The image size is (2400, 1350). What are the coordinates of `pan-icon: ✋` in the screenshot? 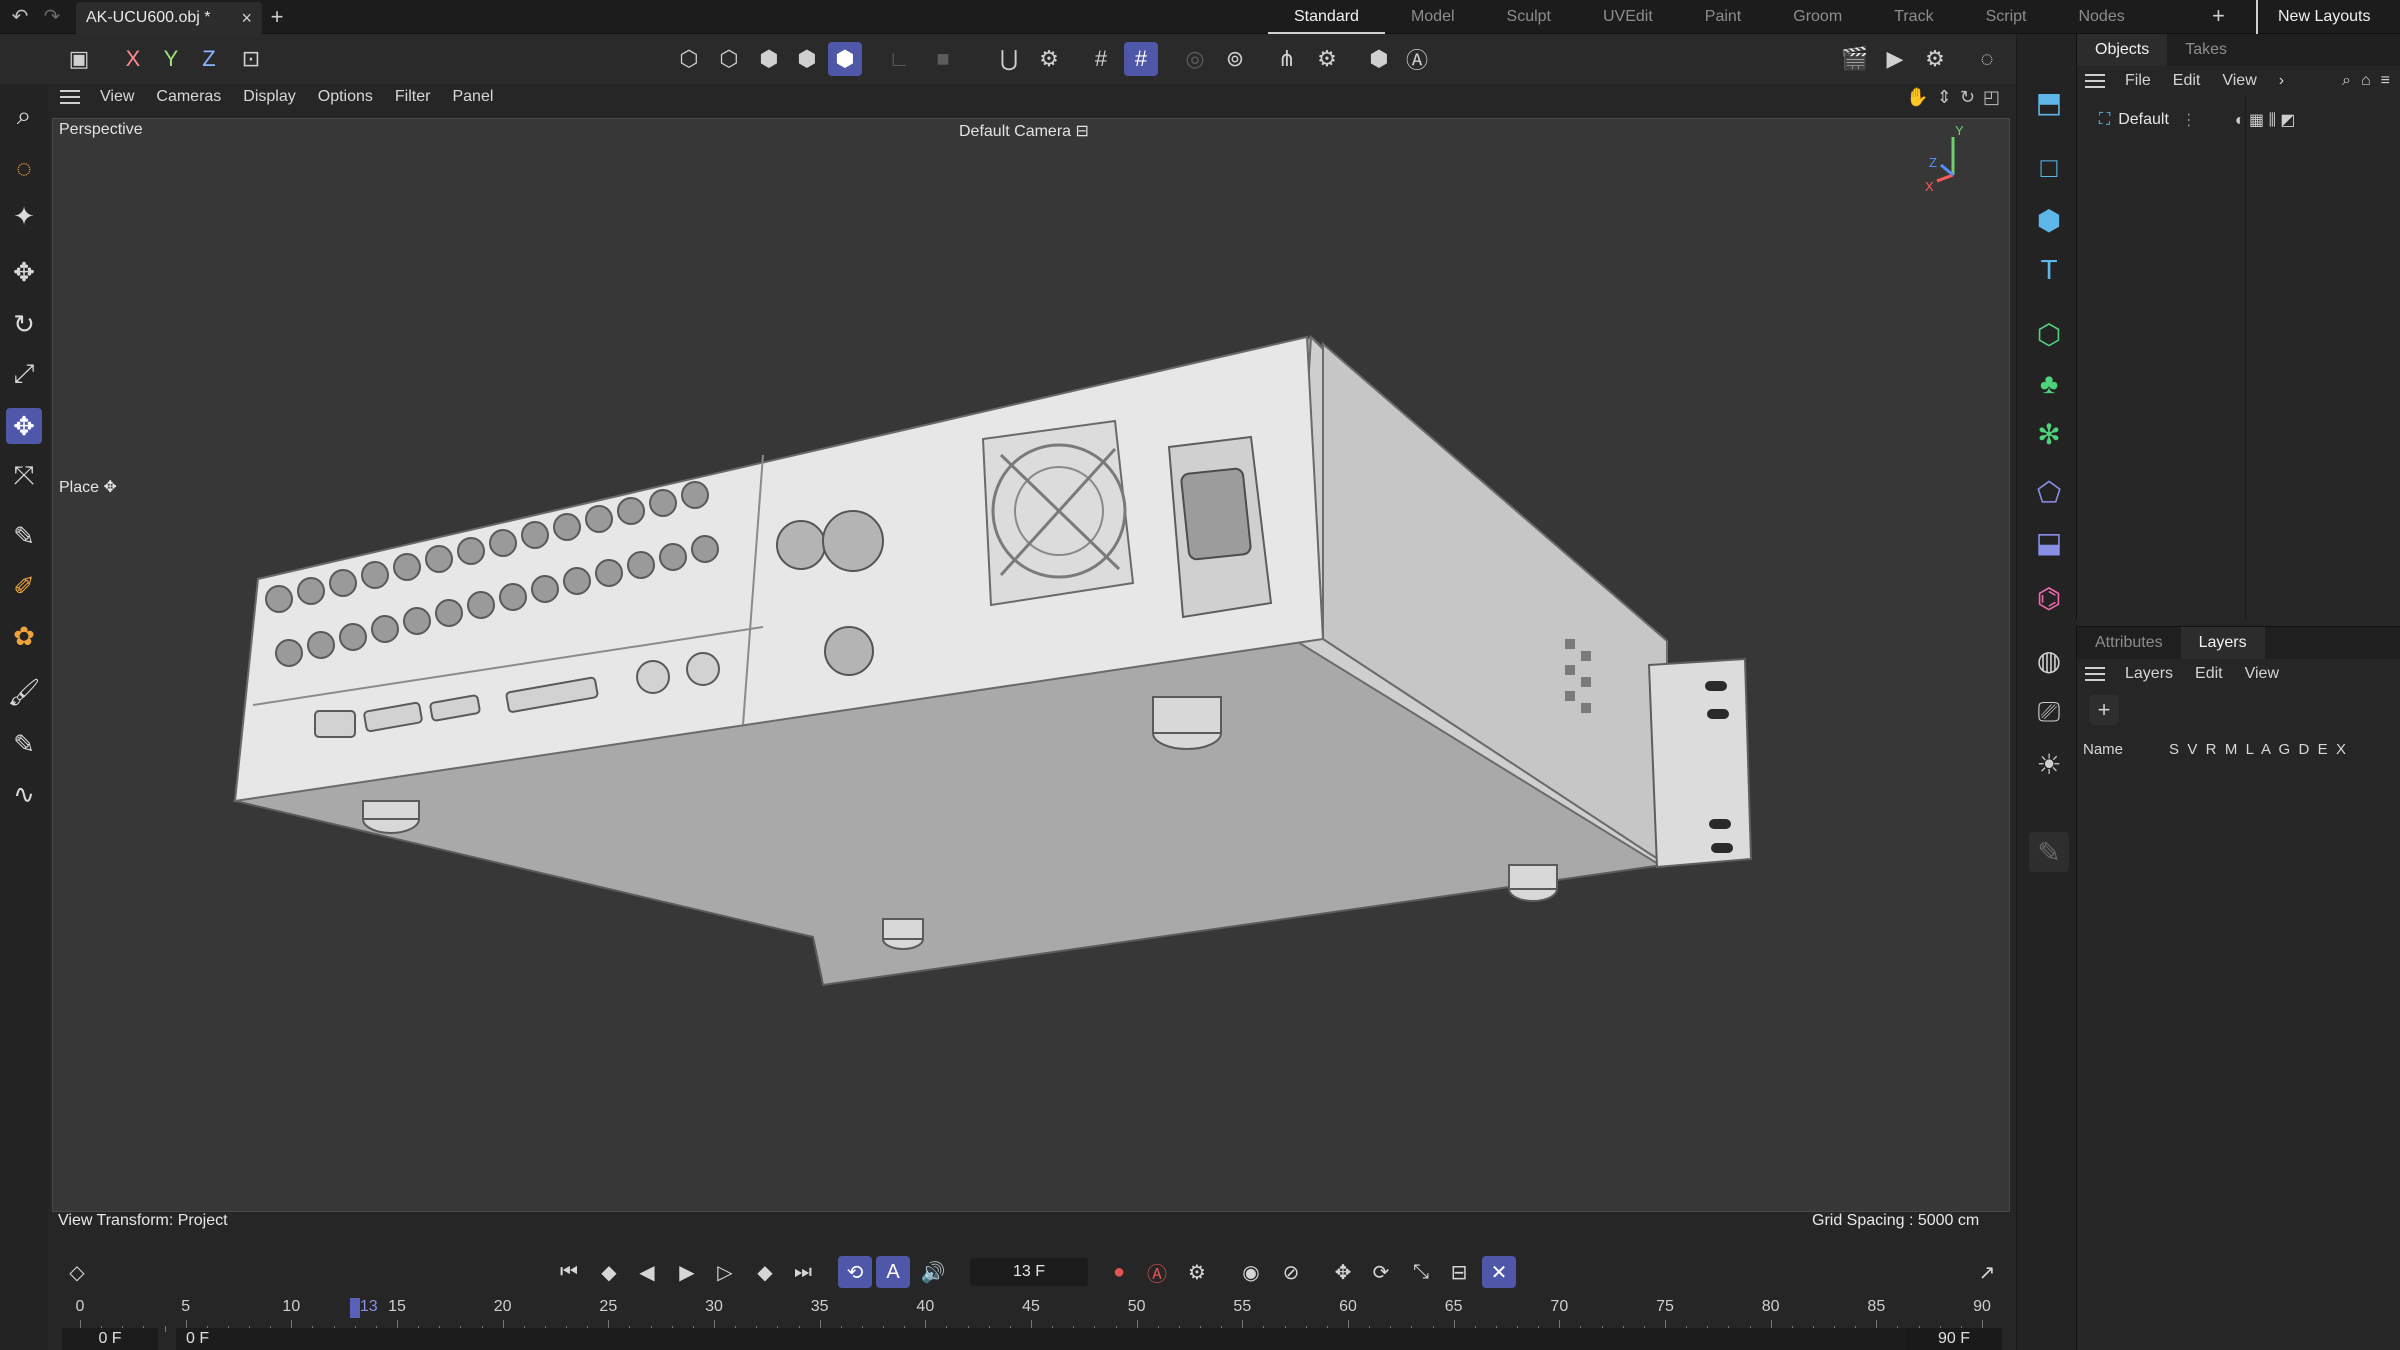 It's located at (1917, 97).